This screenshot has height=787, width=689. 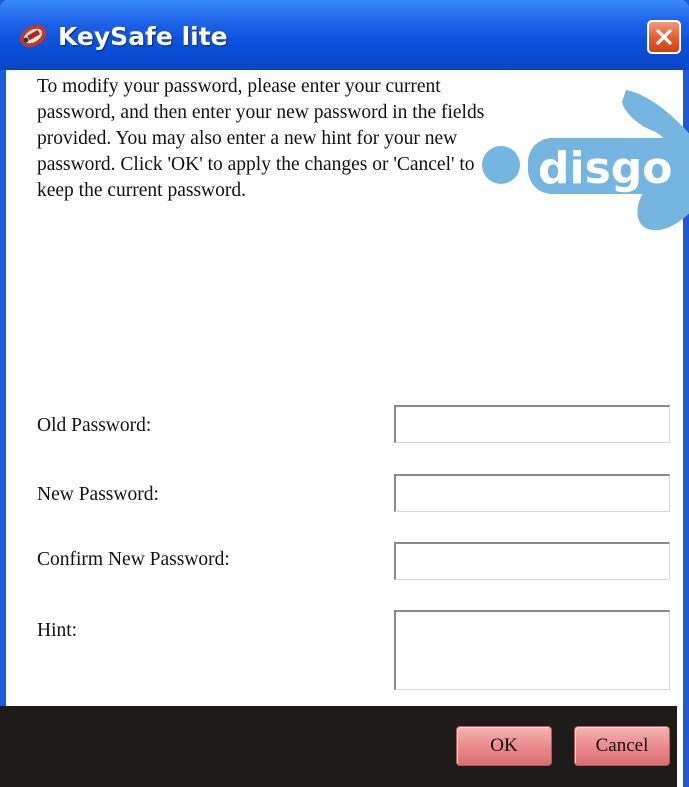 What do you see at coordinates (504, 746) in the screenshot?
I see `ok-button: OK` at bounding box center [504, 746].